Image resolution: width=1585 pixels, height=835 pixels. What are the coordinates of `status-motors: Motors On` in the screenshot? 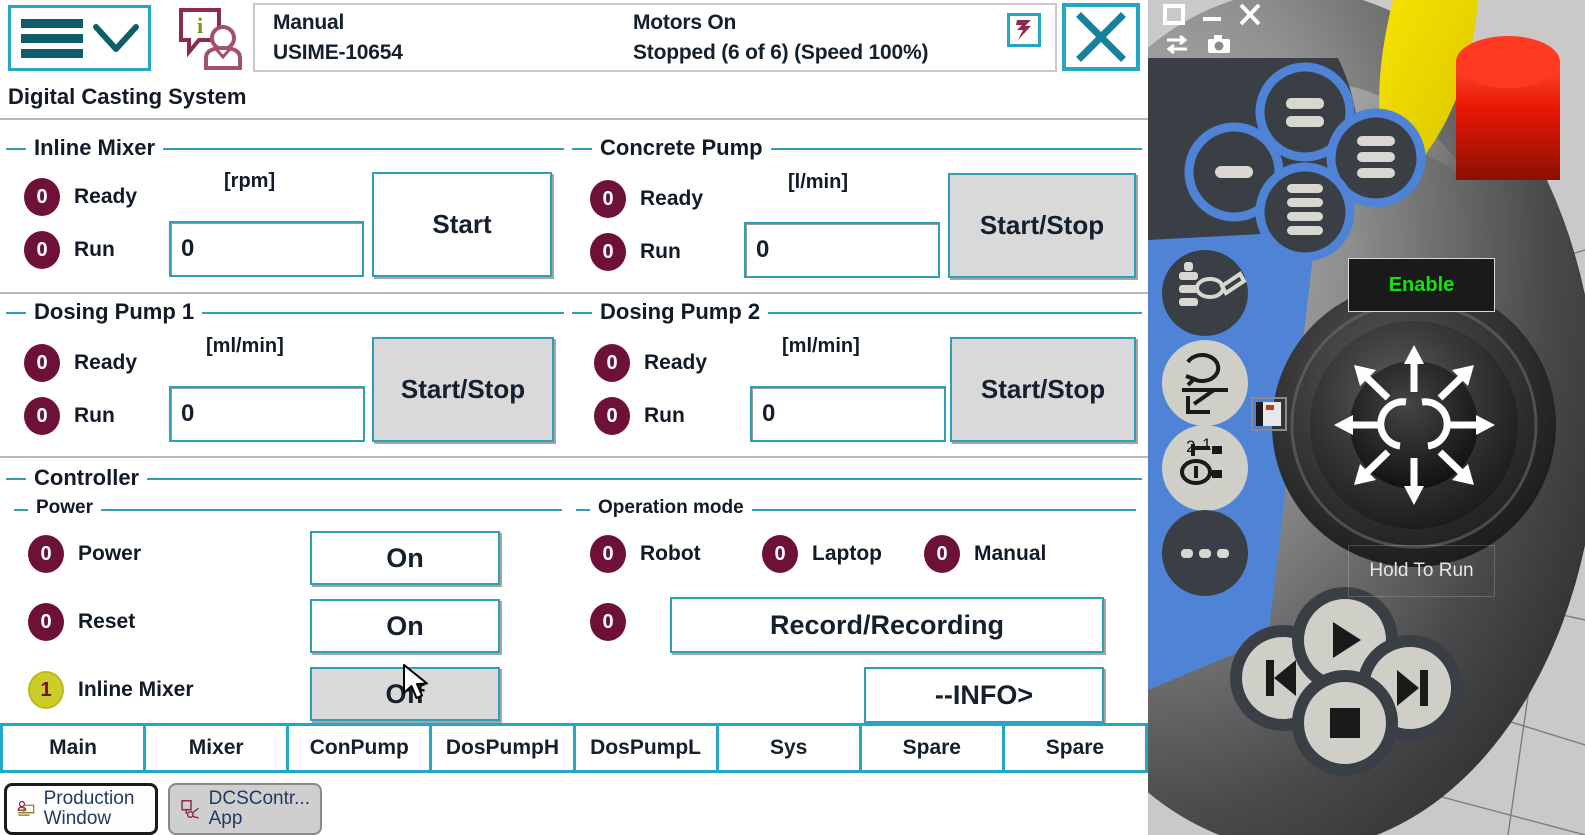 It's located at (685, 22).